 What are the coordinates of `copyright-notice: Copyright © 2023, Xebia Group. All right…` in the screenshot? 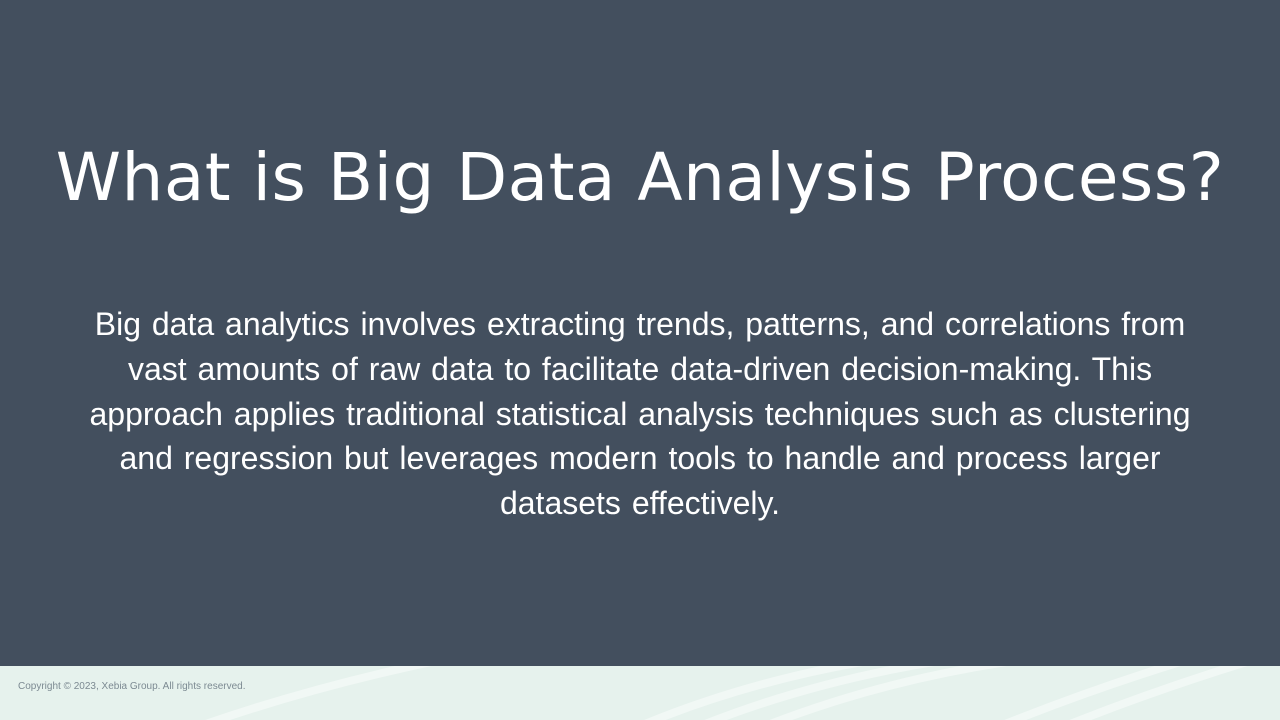 It's located at (132, 686).